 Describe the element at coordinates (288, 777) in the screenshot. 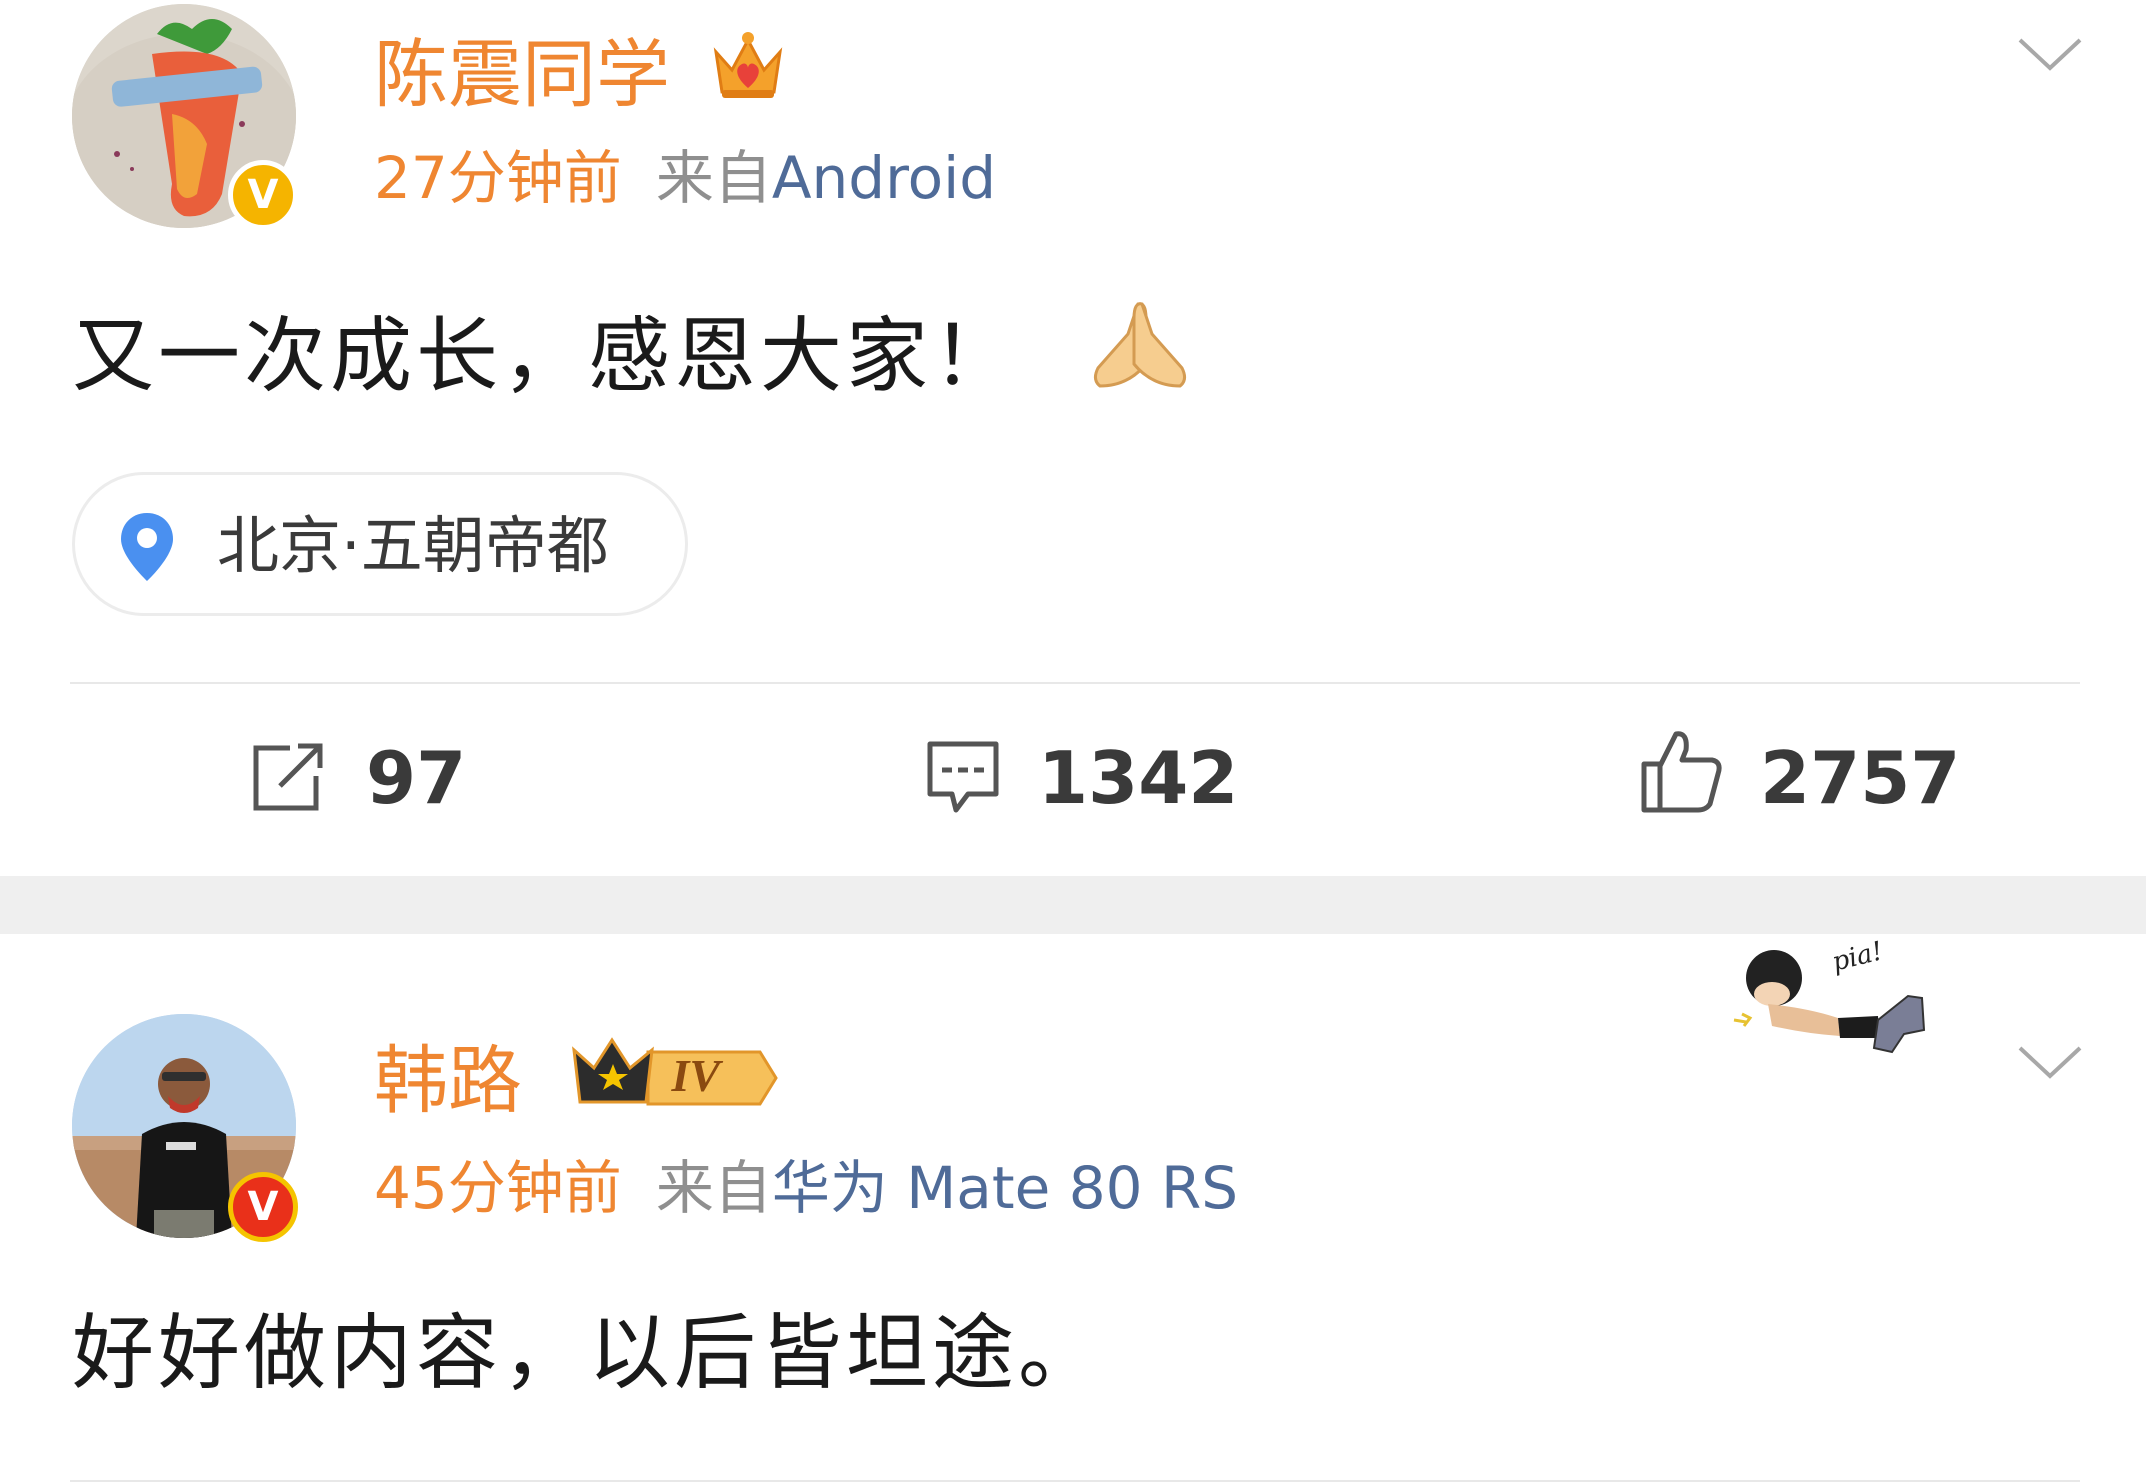

I see `repost-icon` at that location.